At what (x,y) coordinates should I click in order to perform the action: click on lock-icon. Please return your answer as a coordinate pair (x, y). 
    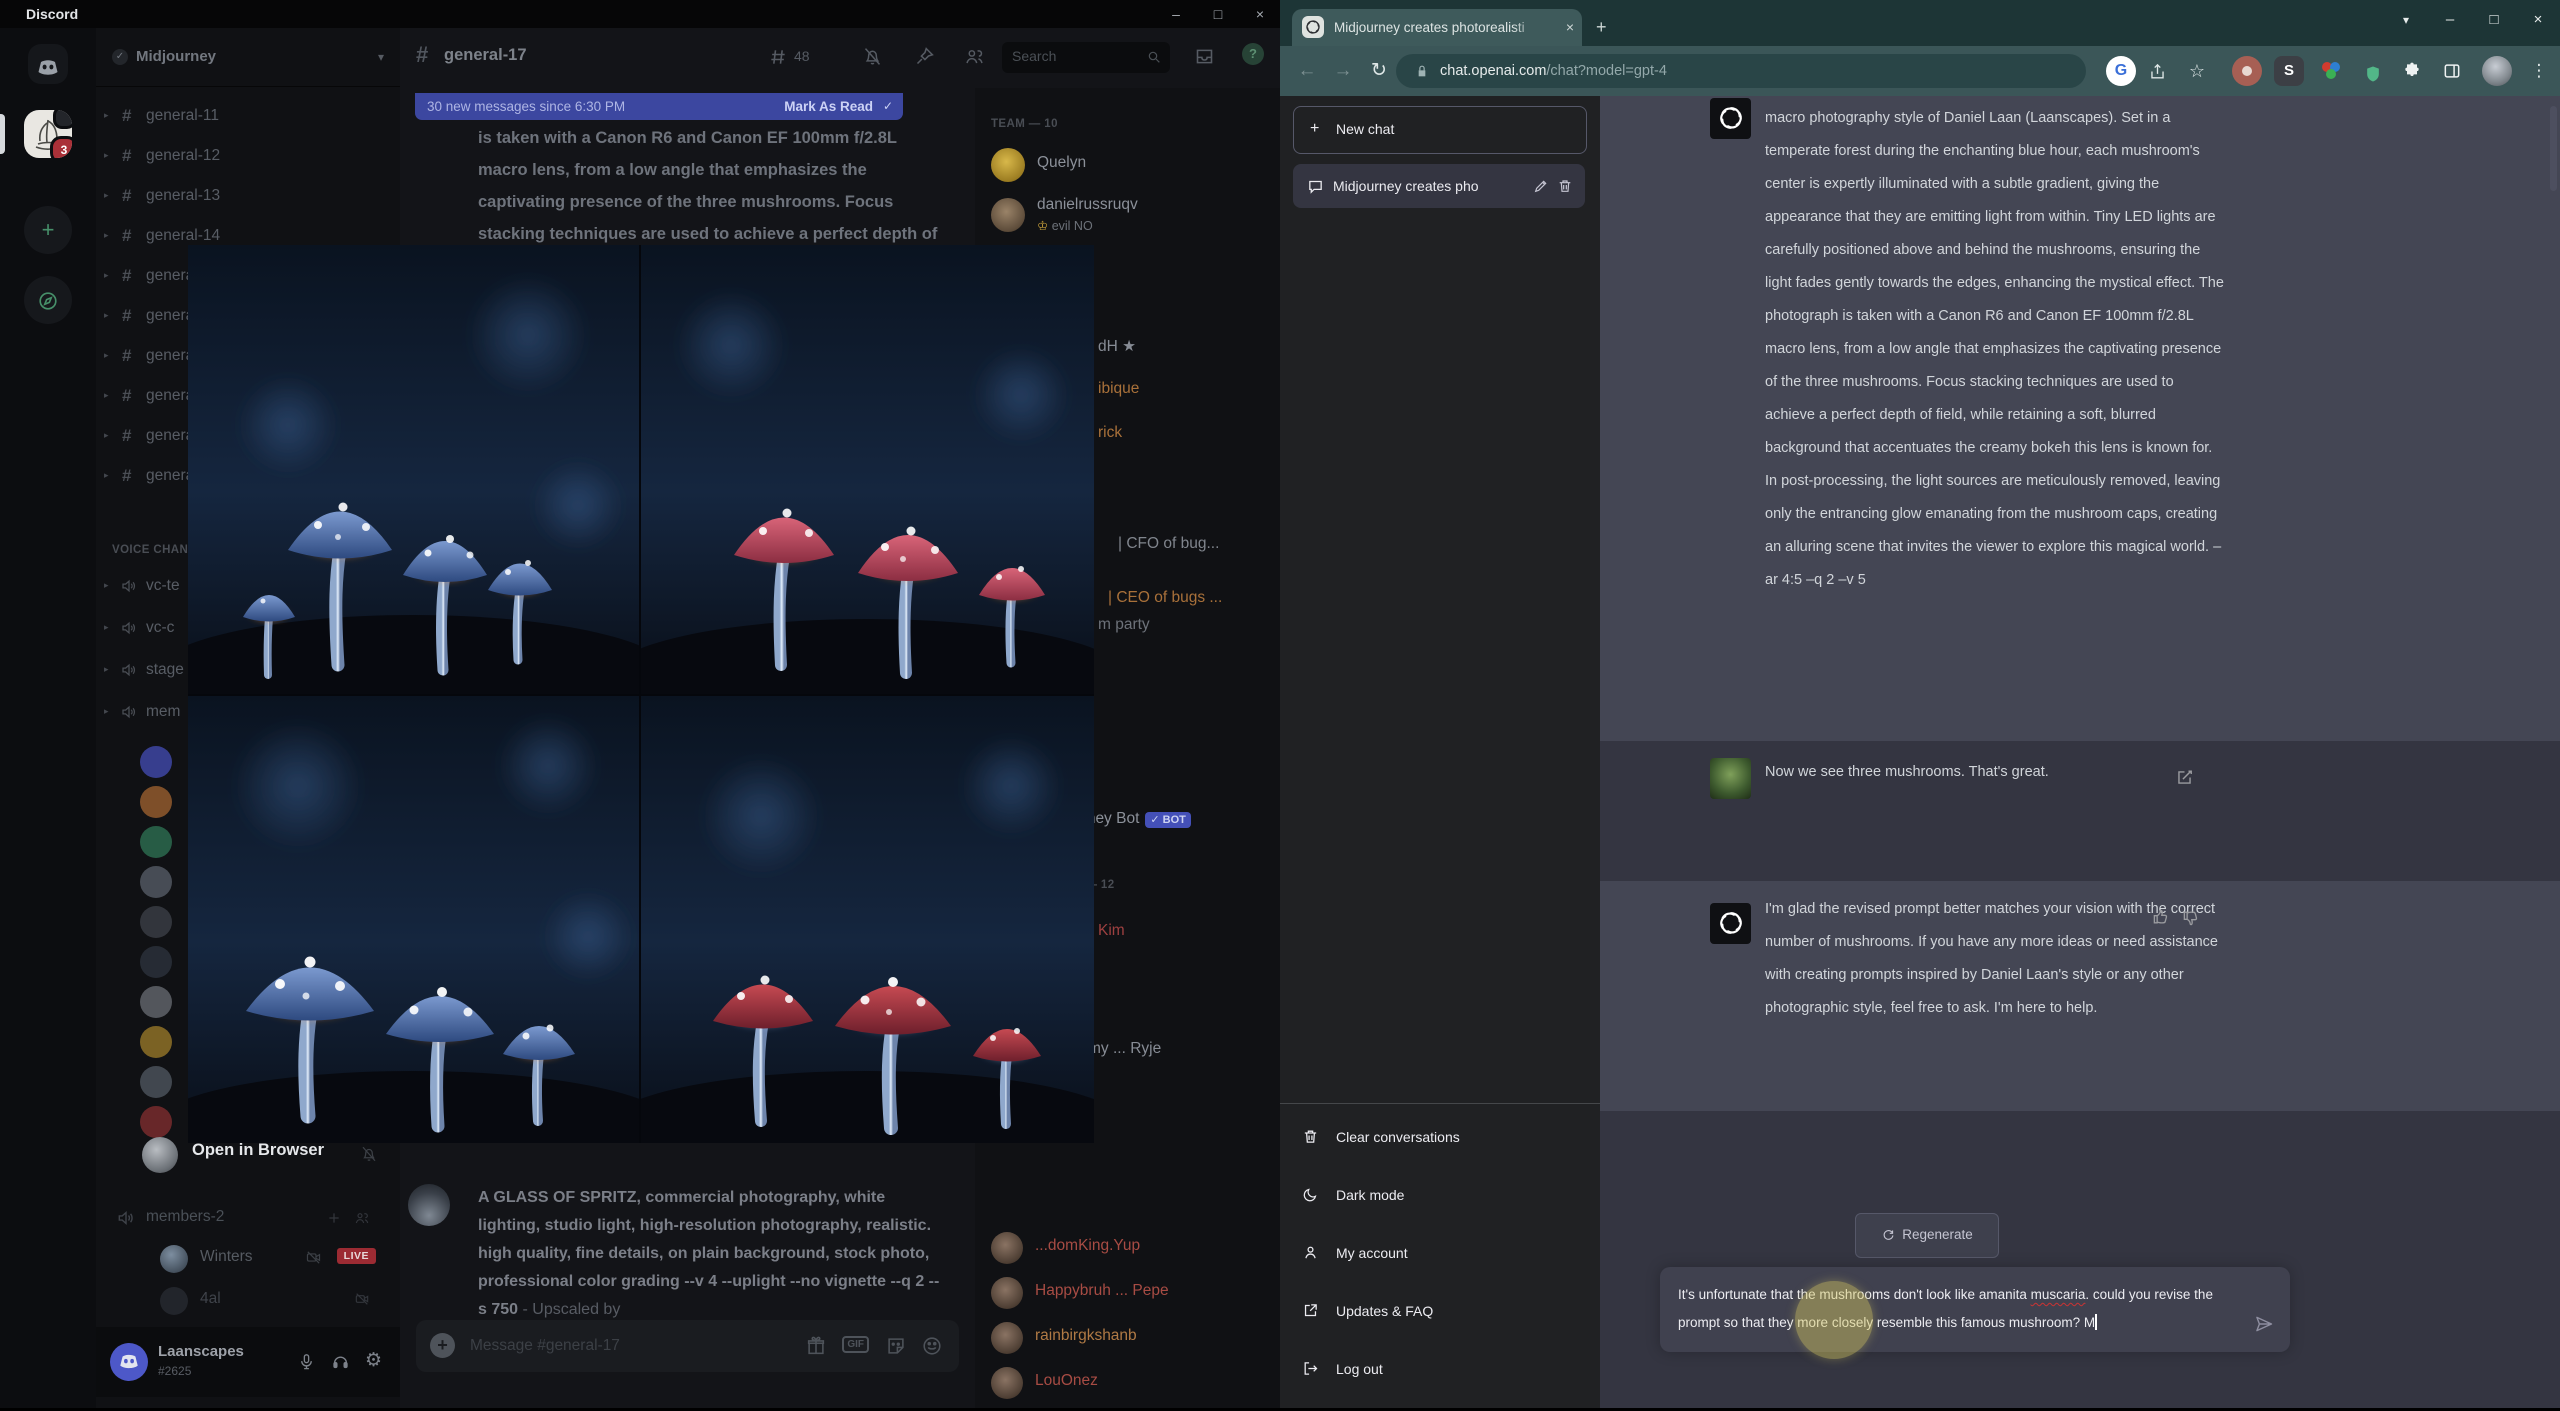
    Looking at the image, I should click on (1422, 71).